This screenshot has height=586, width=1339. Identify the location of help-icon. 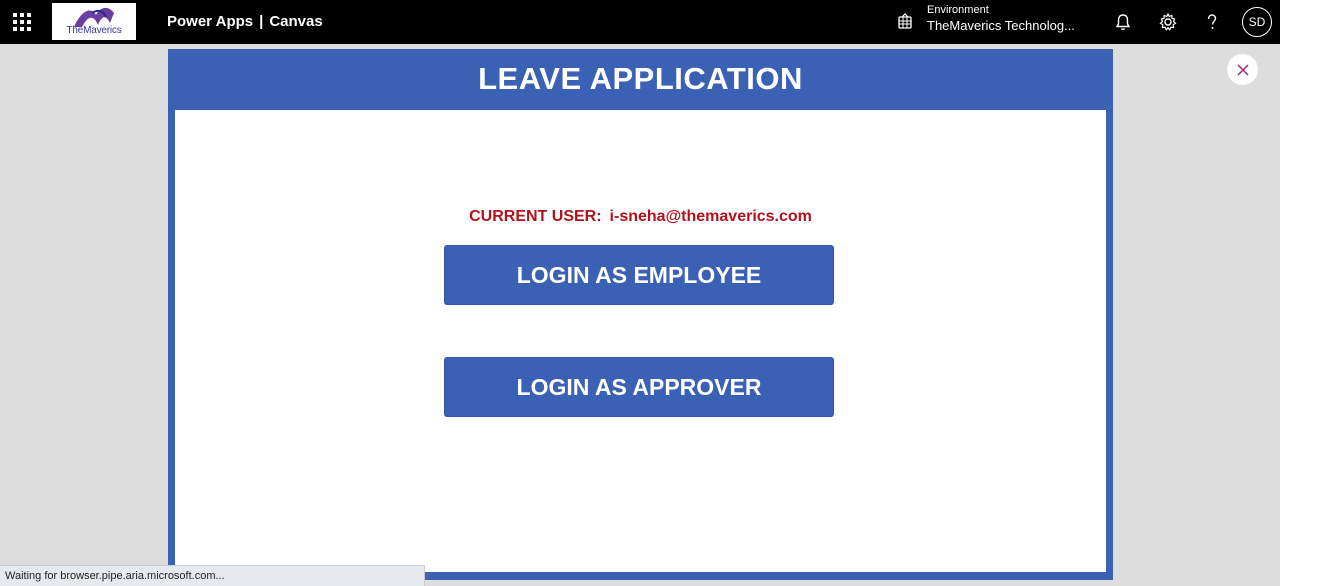
(1212, 22).